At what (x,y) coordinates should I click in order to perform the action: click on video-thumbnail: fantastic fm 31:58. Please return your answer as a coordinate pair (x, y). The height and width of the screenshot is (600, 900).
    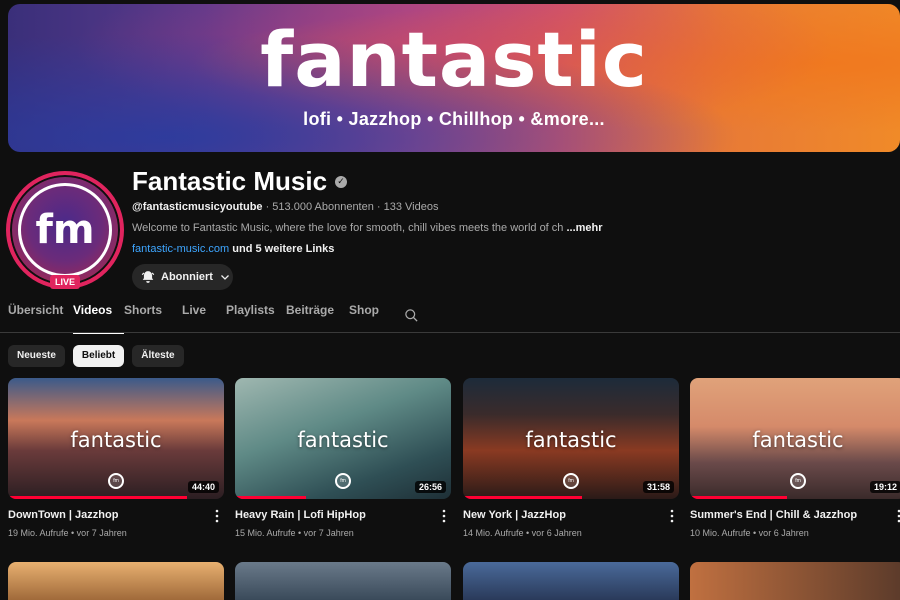
    Looking at the image, I should click on (571, 438).